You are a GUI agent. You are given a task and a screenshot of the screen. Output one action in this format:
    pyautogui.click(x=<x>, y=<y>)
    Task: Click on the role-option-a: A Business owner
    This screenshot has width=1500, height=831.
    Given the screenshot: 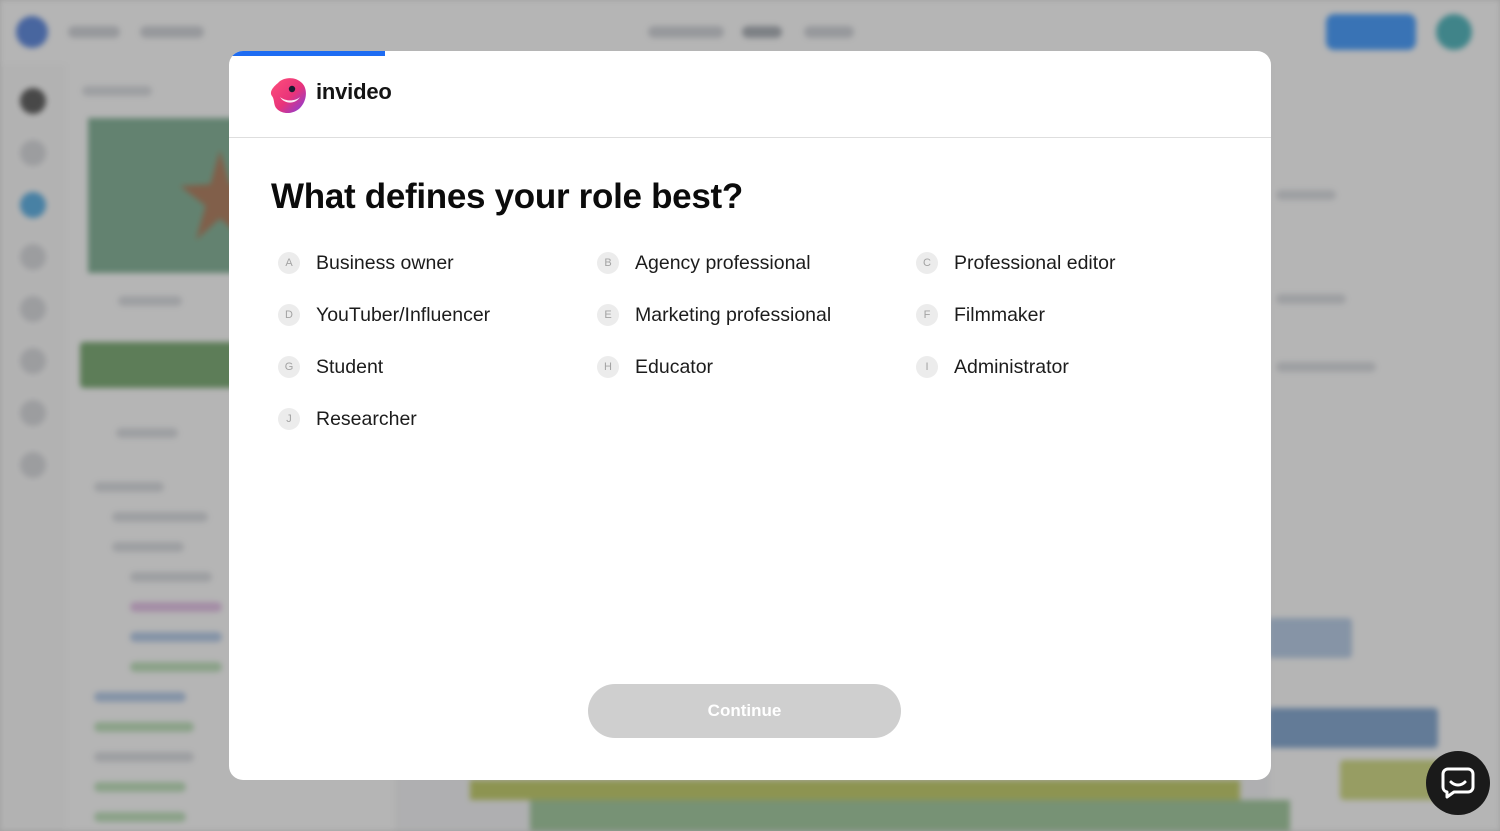 What is the action you would take?
    pyautogui.click(x=435, y=263)
    